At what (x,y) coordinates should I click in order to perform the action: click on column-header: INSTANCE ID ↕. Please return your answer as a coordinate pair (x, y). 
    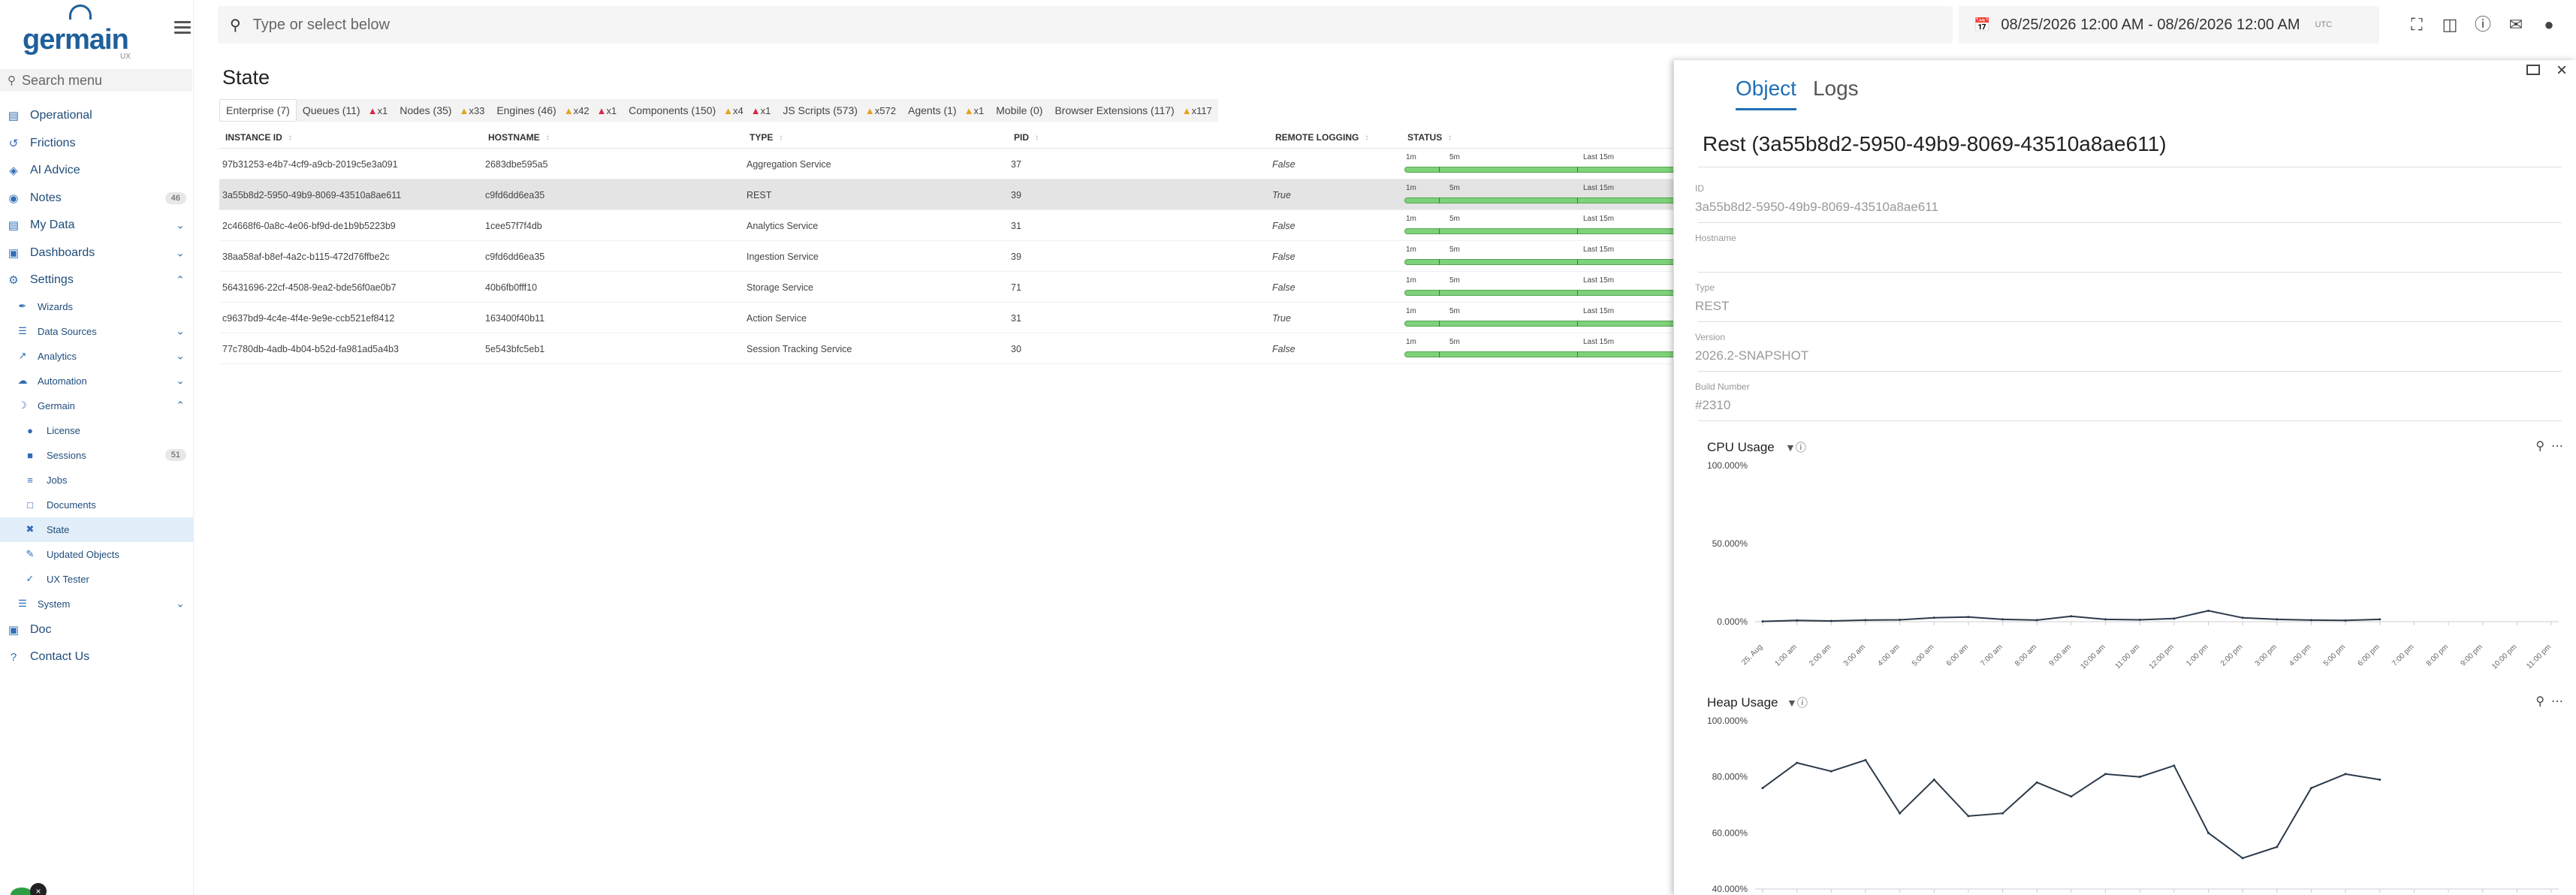
    Looking at the image, I should click on (258, 137).